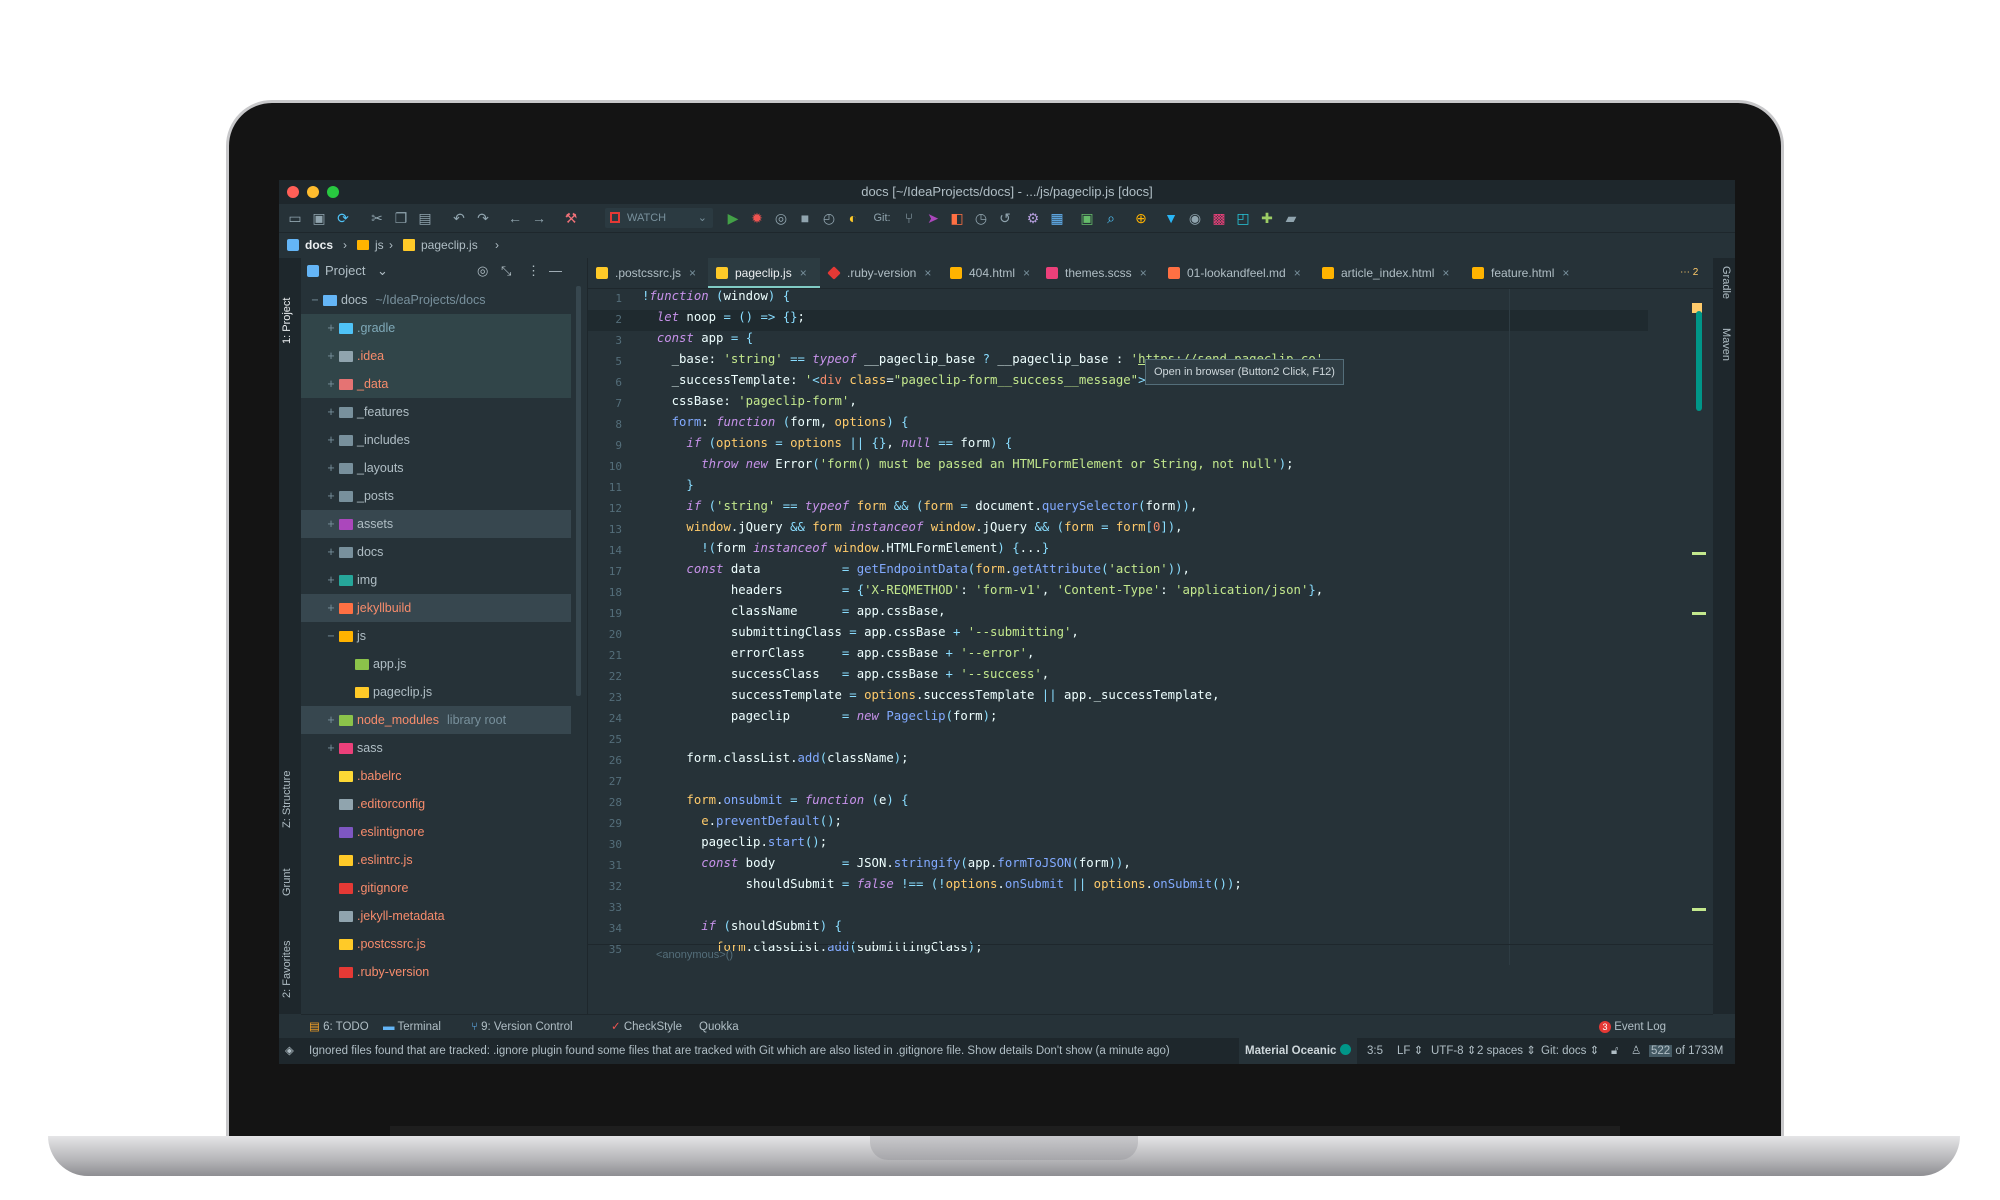 The height and width of the screenshot is (1200, 2000). I want to click on scope-breadcrumb: <anonymous>(), so click(1150, 954).